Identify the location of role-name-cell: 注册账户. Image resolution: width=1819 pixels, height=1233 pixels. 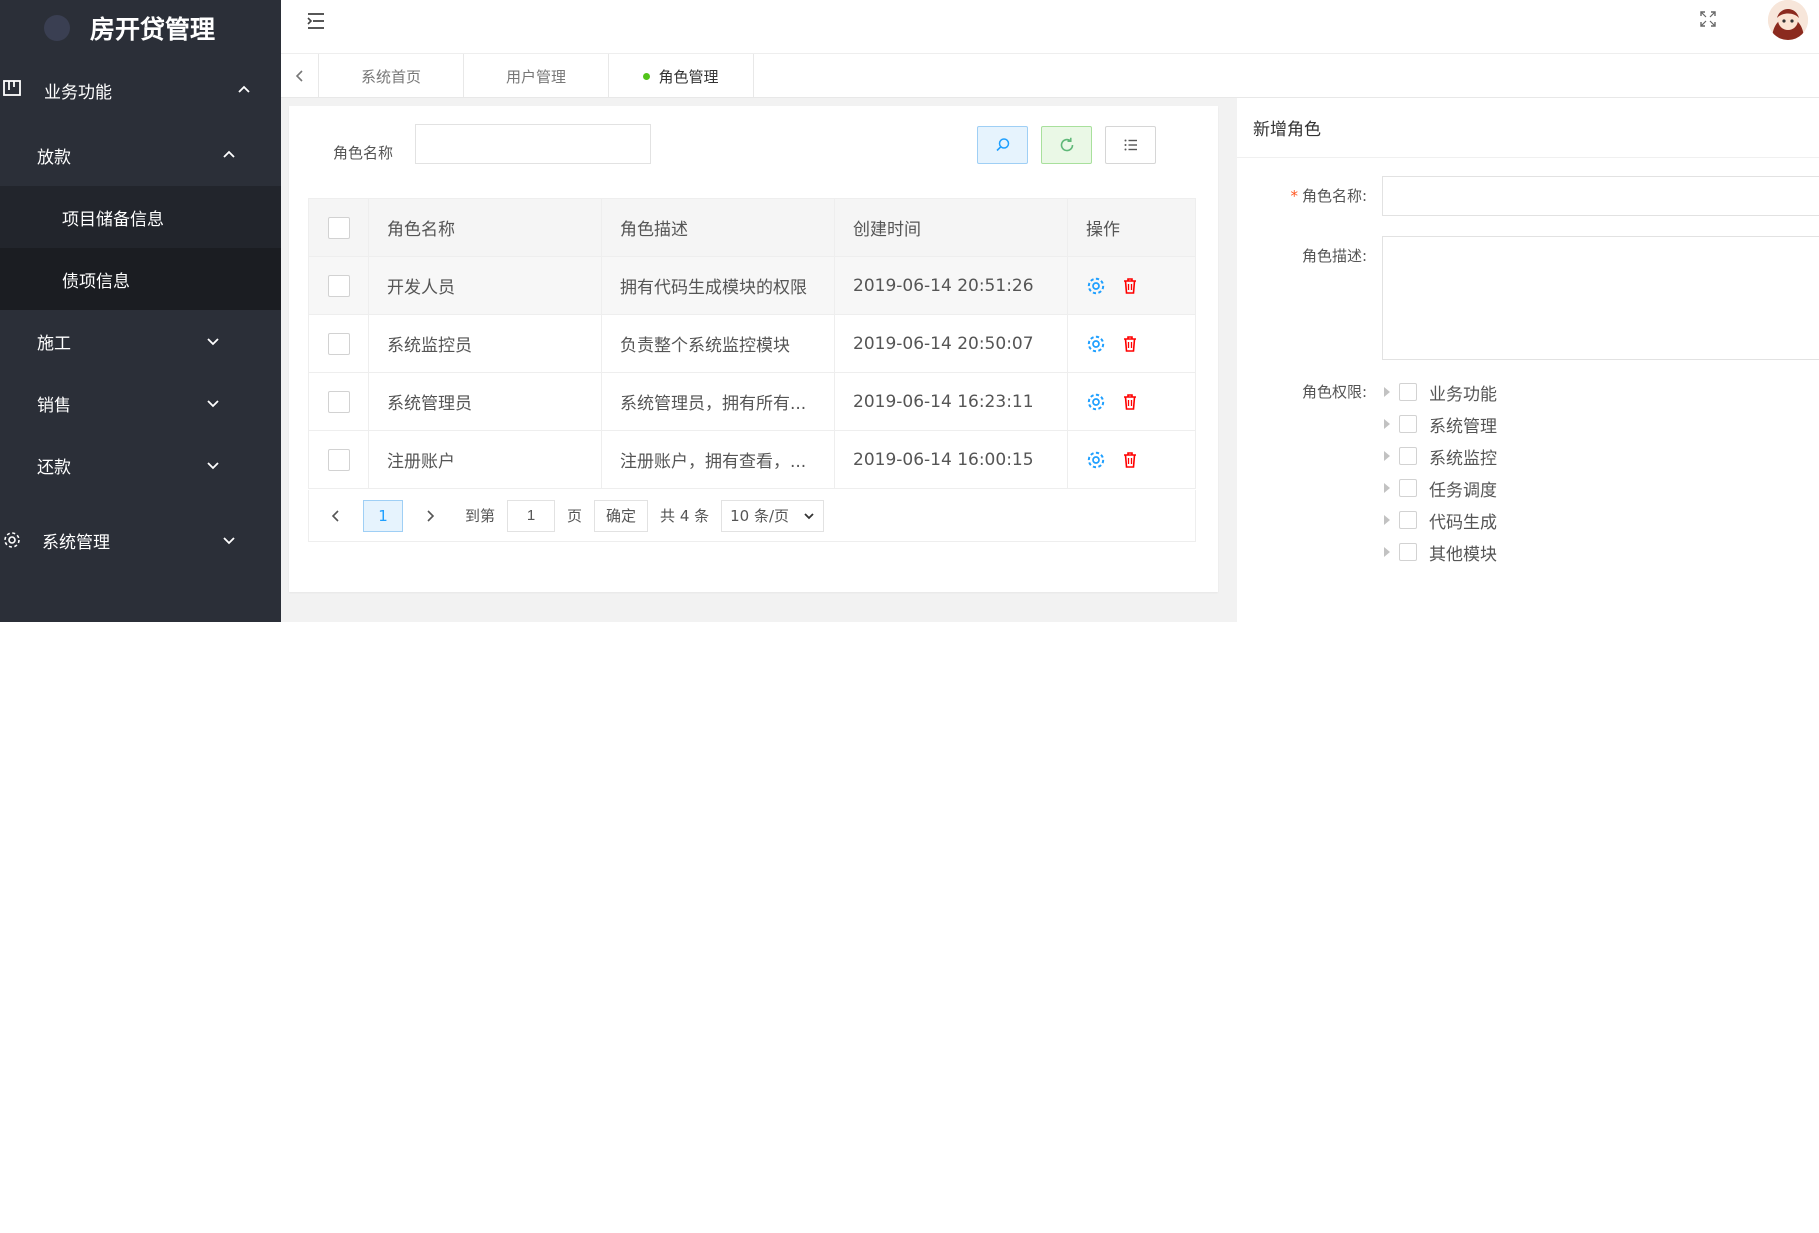
(485, 459).